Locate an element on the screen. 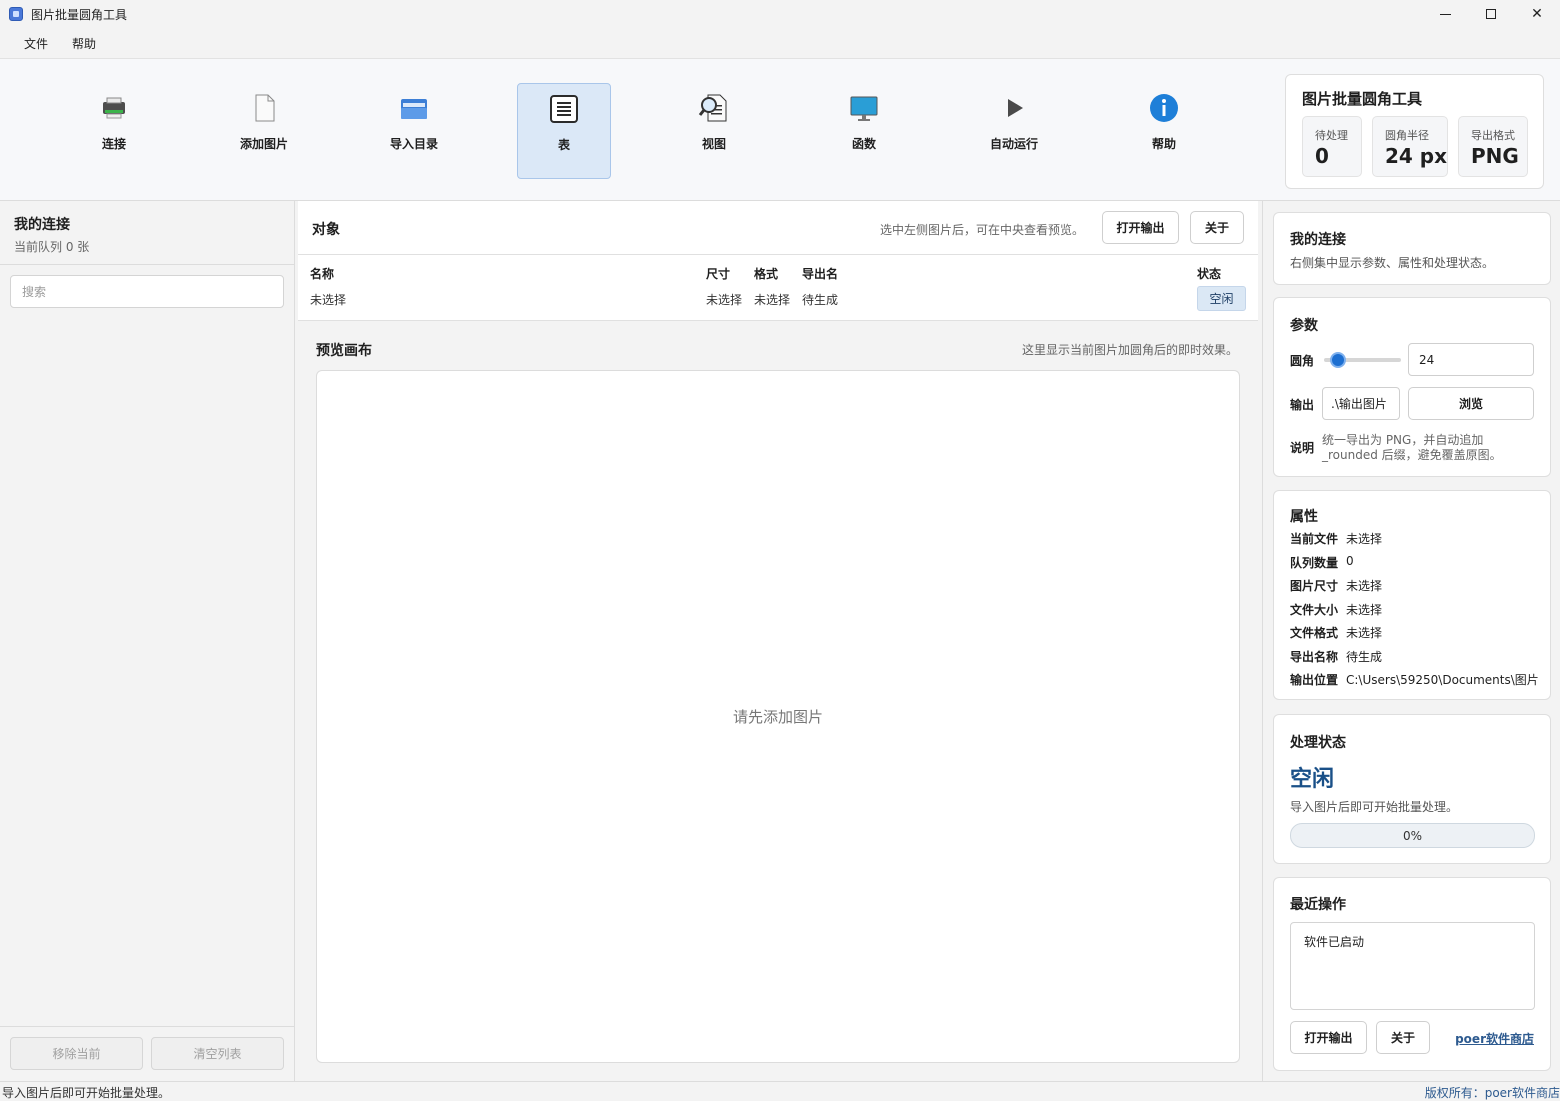  summary-card: 图片批量圆角工具 待处理 0 圆角半径 24 px 导出格式 PNG is located at coordinates (1414, 131).